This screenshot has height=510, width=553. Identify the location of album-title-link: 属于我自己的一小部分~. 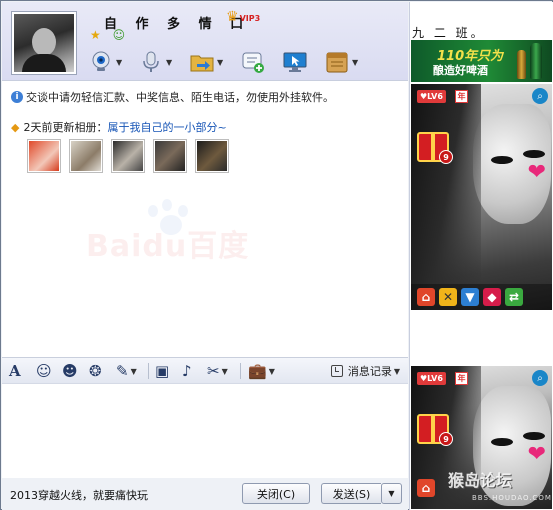
(166, 127).